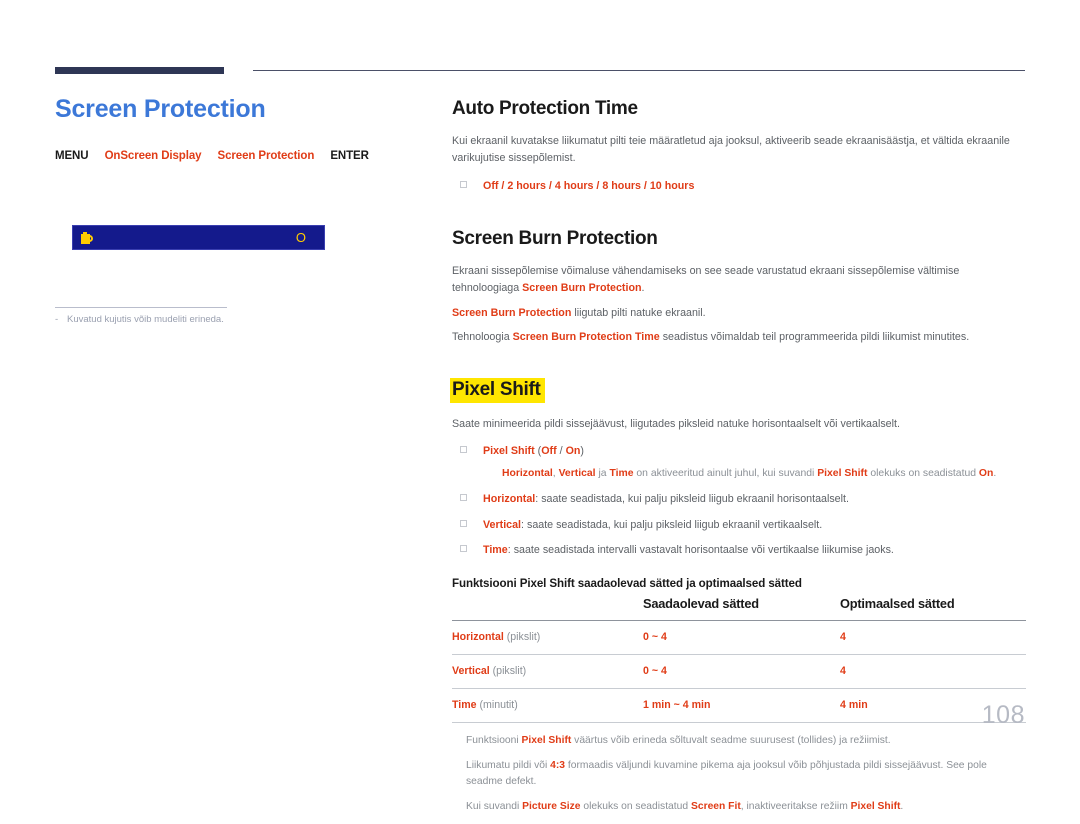  Describe the element at coordinates (715, 806) in the screenshot. I see `note3-term-screen-fit: Screen Fit` at that location.